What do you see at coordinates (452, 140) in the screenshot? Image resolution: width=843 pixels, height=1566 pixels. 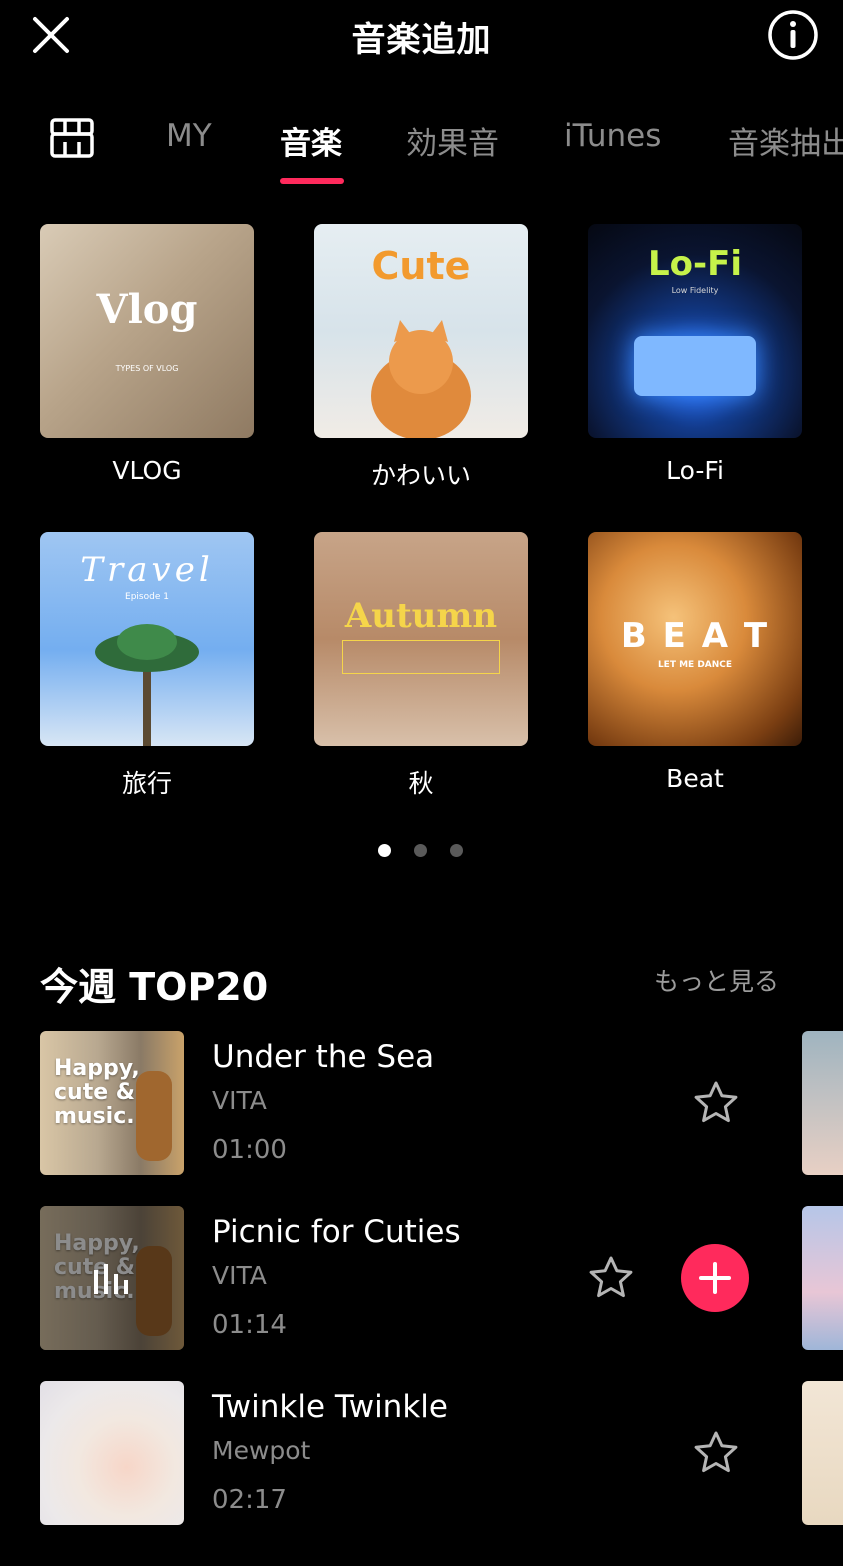 I see `tab-sound-effects: 効果音` at bounding box center [452, 140].